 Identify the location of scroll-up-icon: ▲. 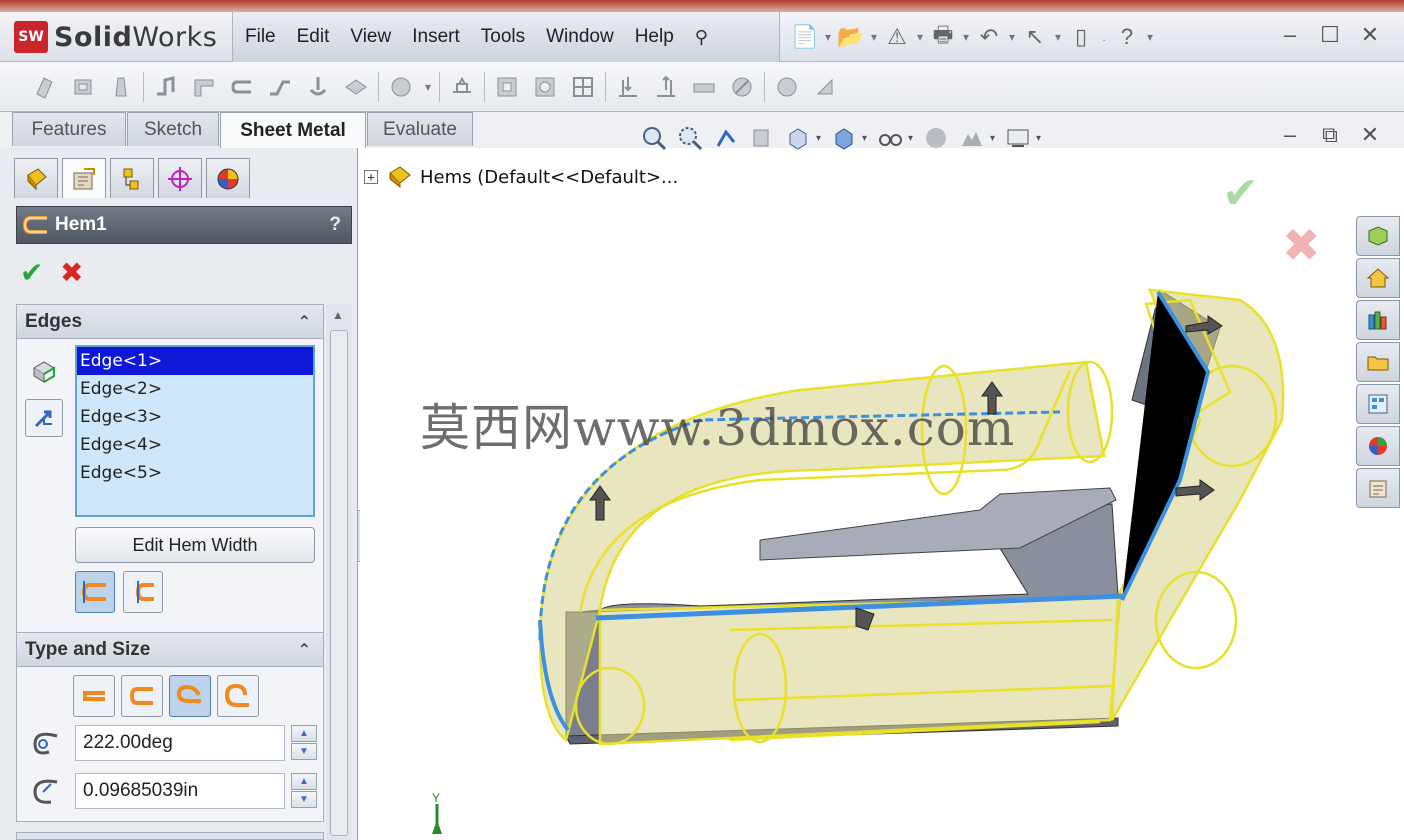
(338, 315).